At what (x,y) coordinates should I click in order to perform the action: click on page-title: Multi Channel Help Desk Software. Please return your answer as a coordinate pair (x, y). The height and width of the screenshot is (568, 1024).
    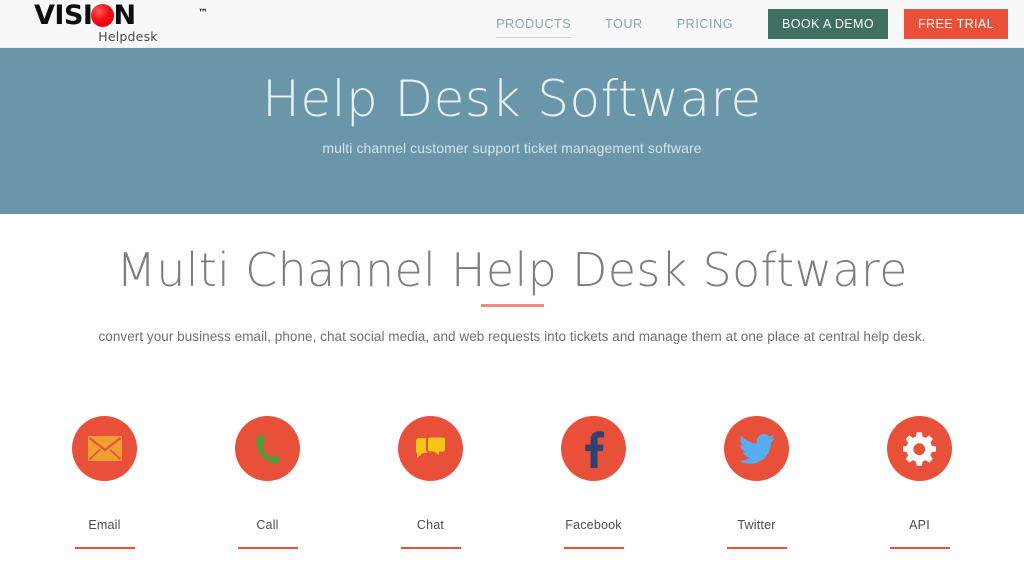
    Looking at the image, I should click on (512, 270).